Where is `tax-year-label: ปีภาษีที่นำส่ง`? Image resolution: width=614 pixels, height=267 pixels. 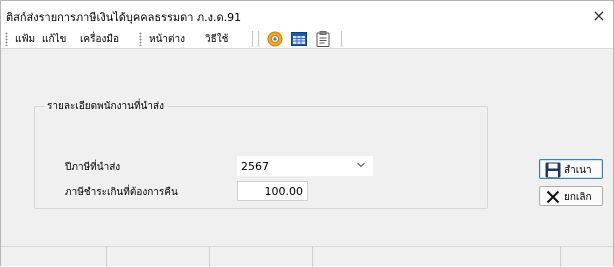 tax-year-label: ปีภาษีที่นำส่ง is located at coordinates (93, 167).